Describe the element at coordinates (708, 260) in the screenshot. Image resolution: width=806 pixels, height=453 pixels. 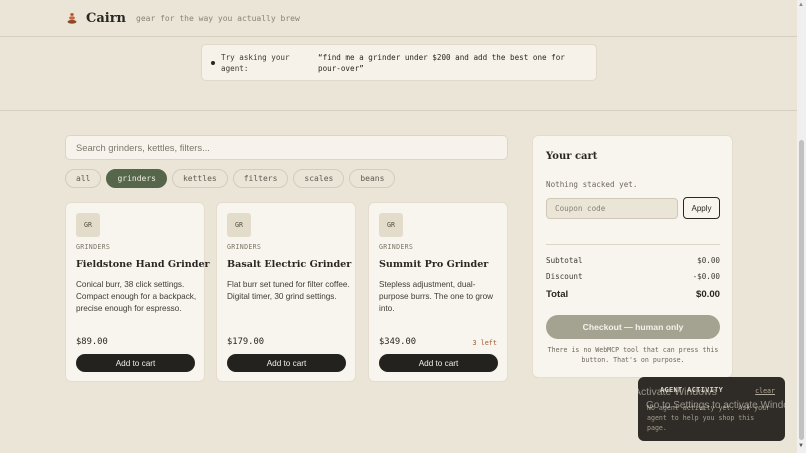
I see `subtotal-value: $0.00` at that location.